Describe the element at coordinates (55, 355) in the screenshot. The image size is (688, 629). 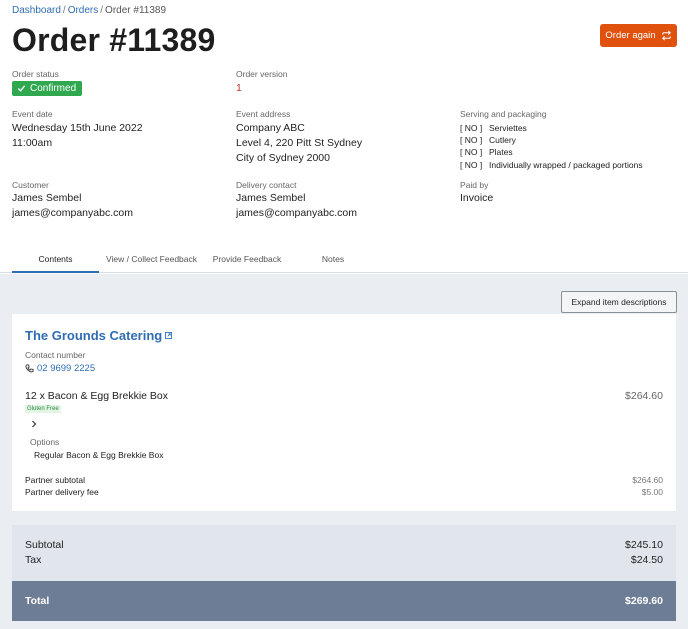
I see `contact-number-label: Contact number` at that location.